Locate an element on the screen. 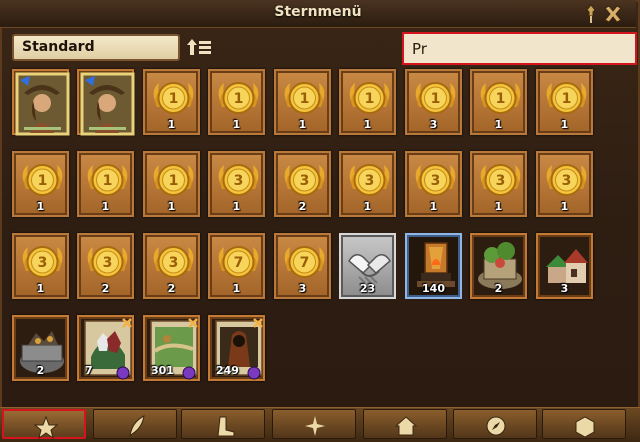 Image resolution: width=640 pixels, height=442 pixels. item-count: 23 is located at coordinates (367, 288).